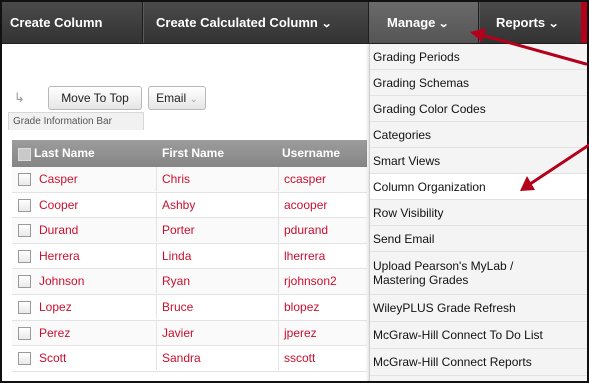  Describe the element at coordinates (478, 335) in the screenshot. I see `menu-item-mcgraw-hill-connect-to-do-list: McGraw-Hill Connect To Do List` at that location.